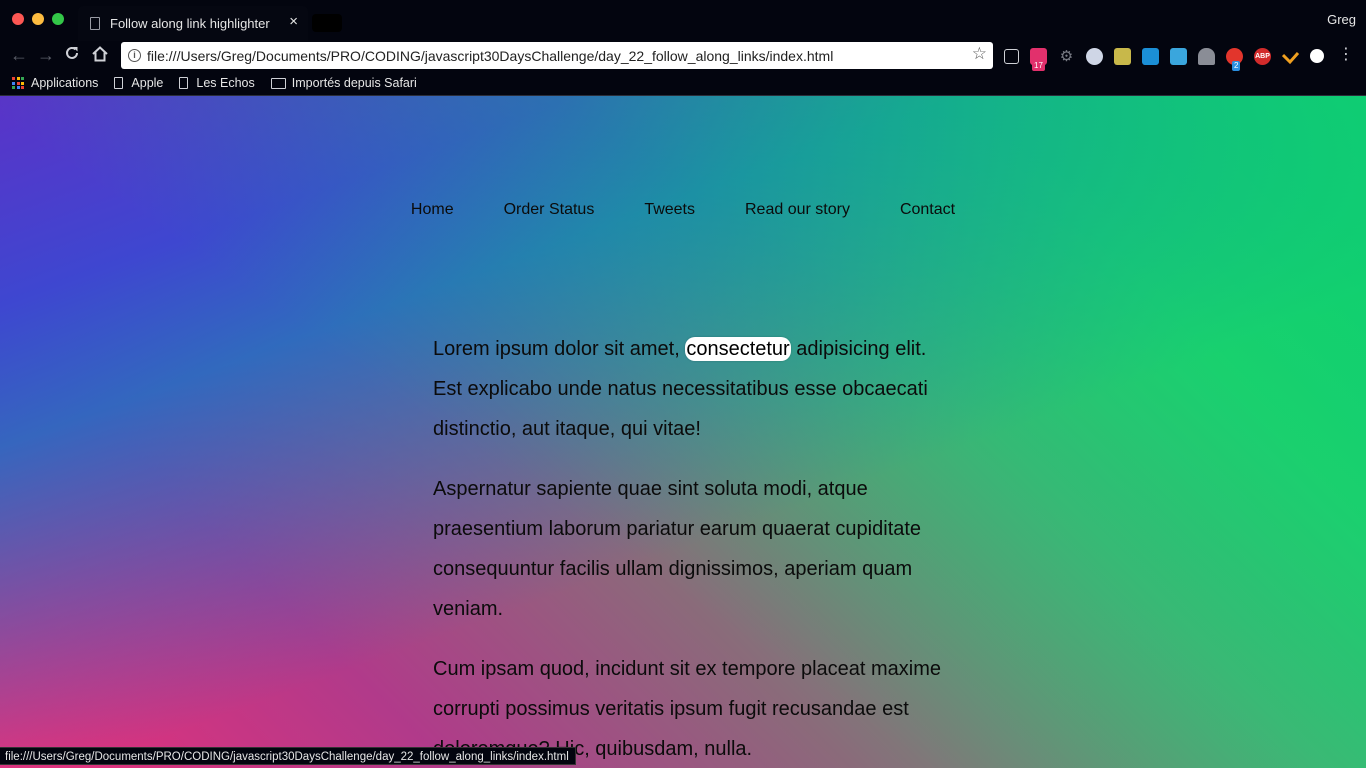 Image resolution: width=1366 pixels, height=768 pixels. What do you see at coordinates (1236, 65) in the screenshot?
I see `counter-badge: 2` at bounding box center [1236, 65].